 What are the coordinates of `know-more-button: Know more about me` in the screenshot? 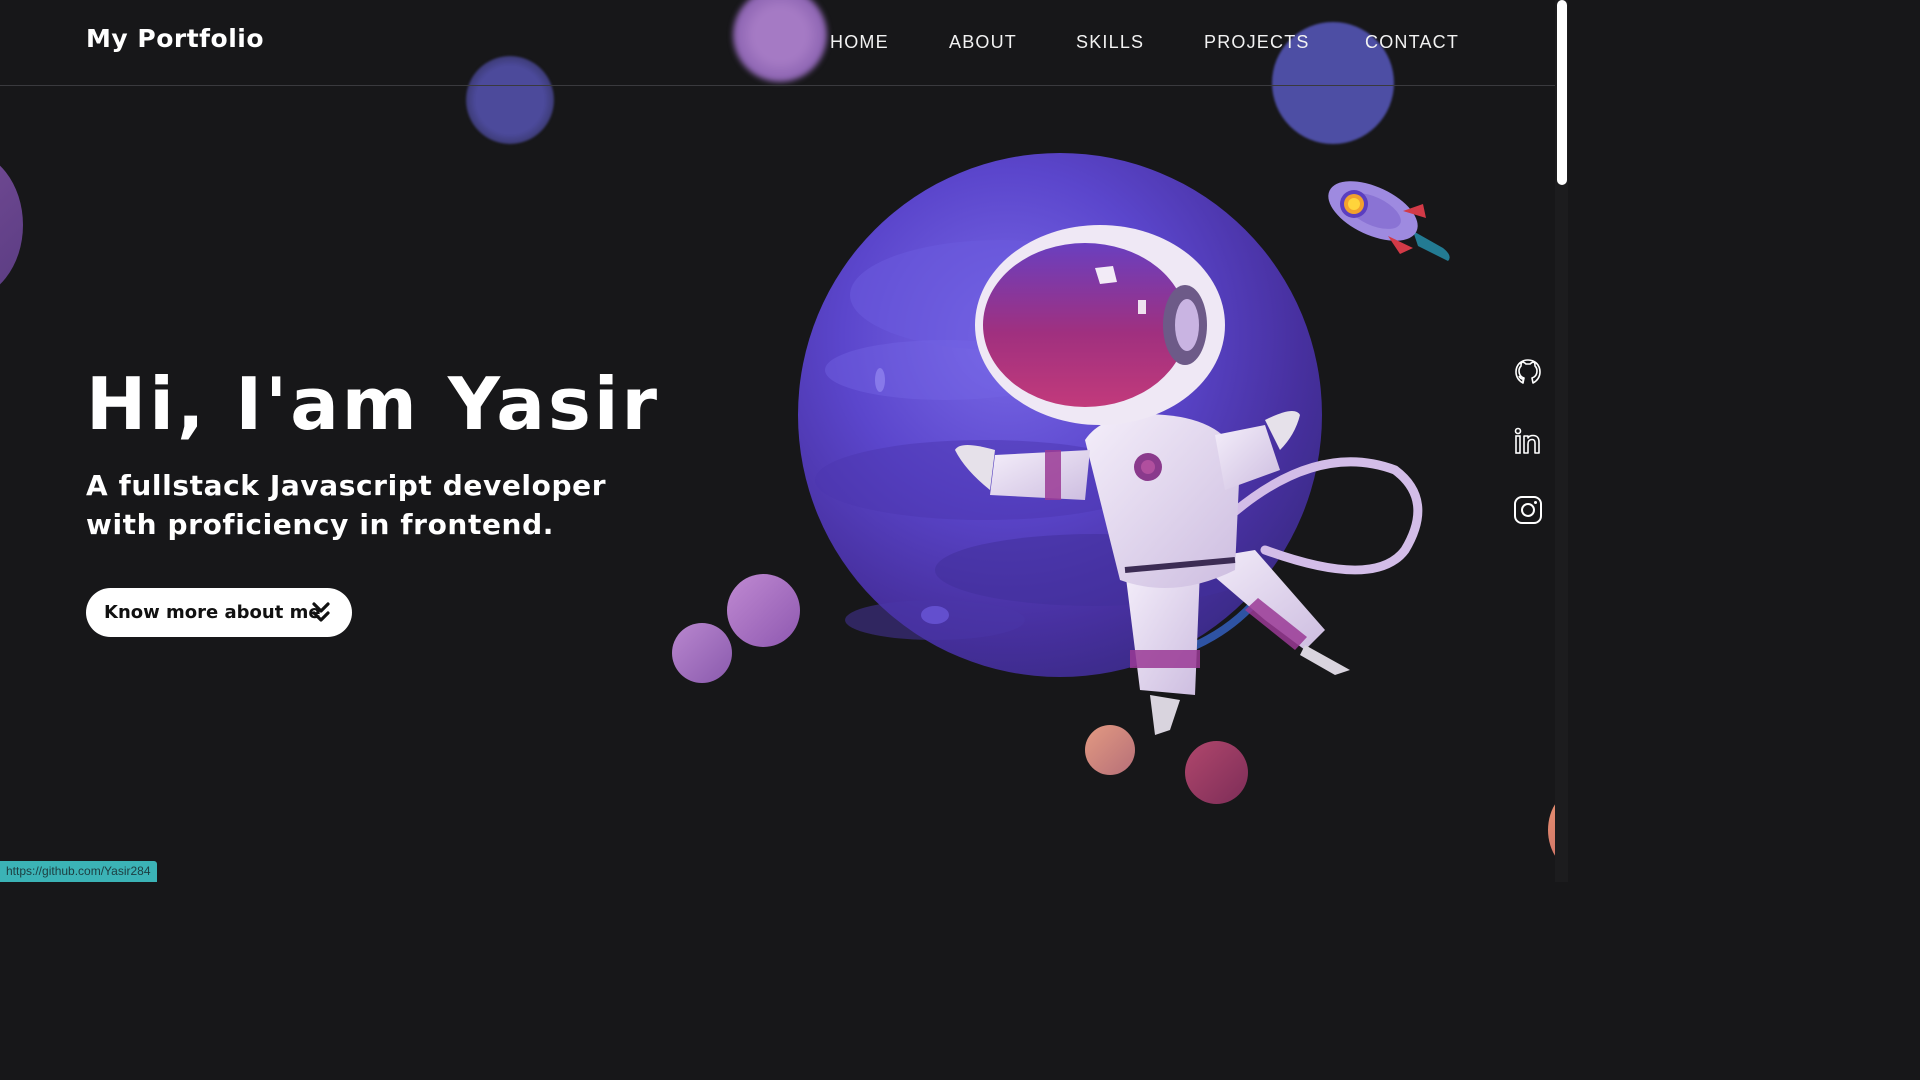 It's located at (219, 612).